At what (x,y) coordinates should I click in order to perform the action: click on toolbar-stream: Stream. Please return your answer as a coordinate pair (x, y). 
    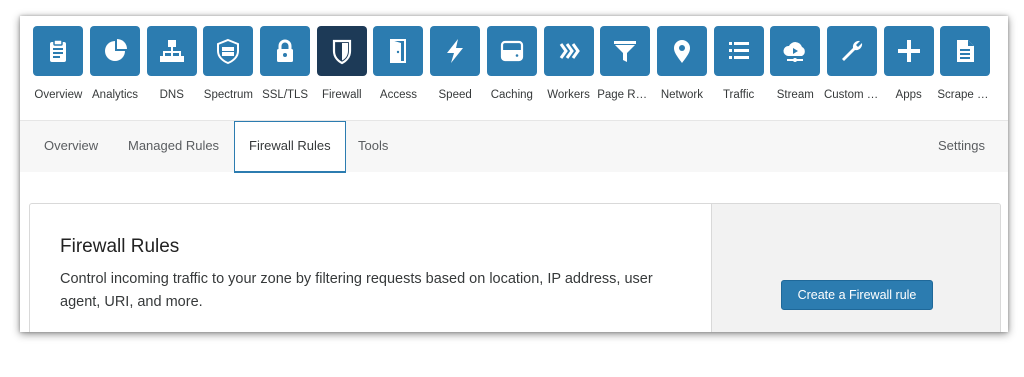
    Looking at the image, I should click on (795, 63).